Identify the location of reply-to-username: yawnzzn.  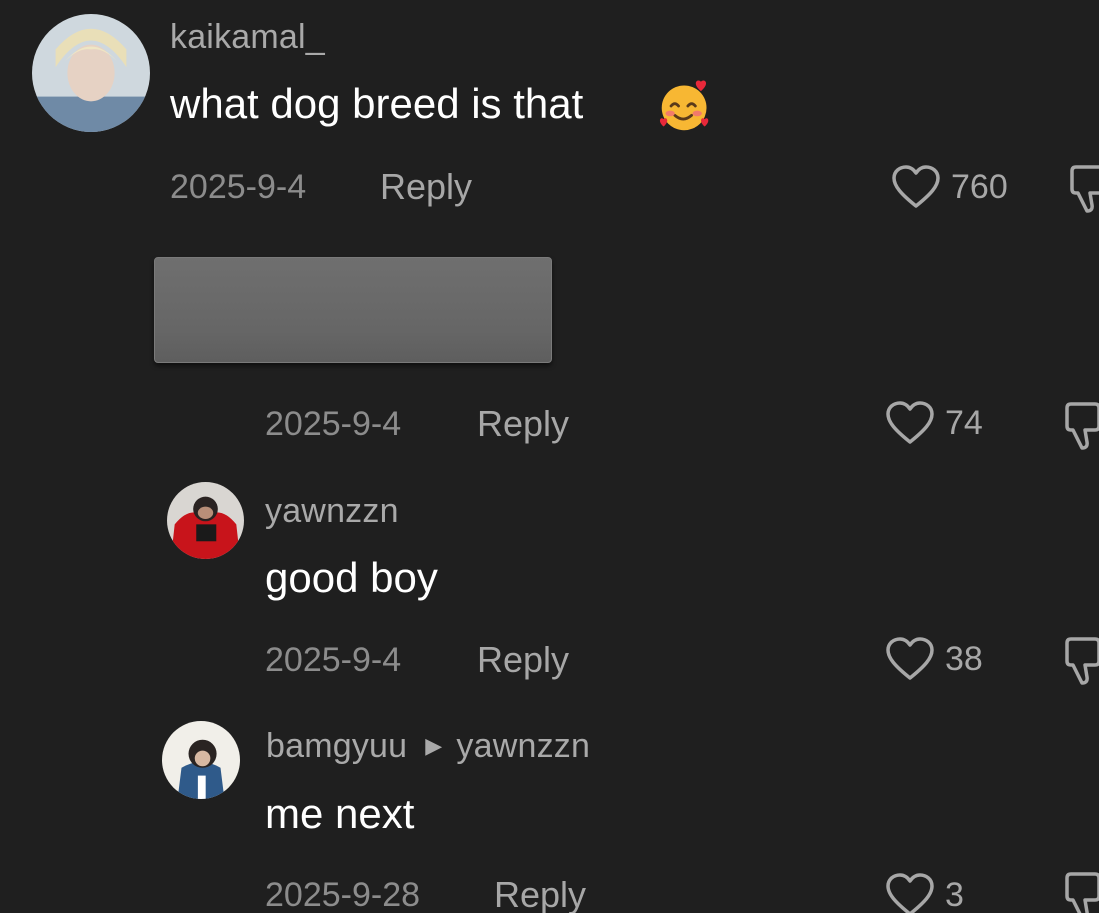
(523, 746).